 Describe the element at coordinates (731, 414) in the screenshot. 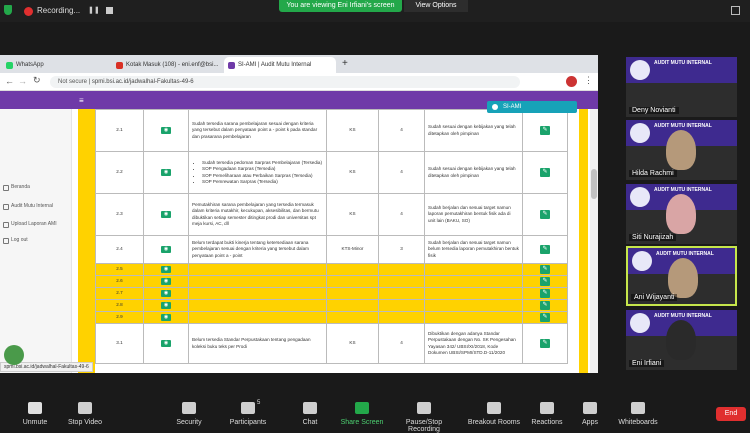

I see `end-meeting-button: End` at that location.